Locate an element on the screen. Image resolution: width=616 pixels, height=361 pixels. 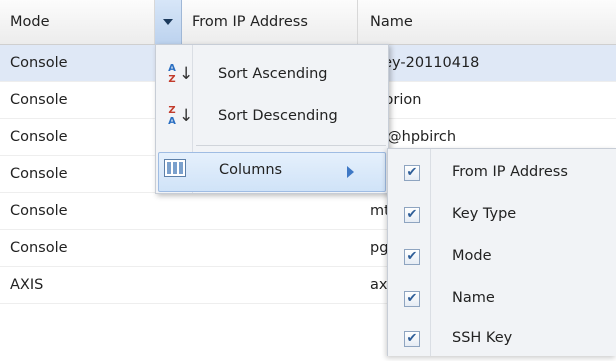
menu-item-label: Sort Ascending is located at coordinates (273, 74).